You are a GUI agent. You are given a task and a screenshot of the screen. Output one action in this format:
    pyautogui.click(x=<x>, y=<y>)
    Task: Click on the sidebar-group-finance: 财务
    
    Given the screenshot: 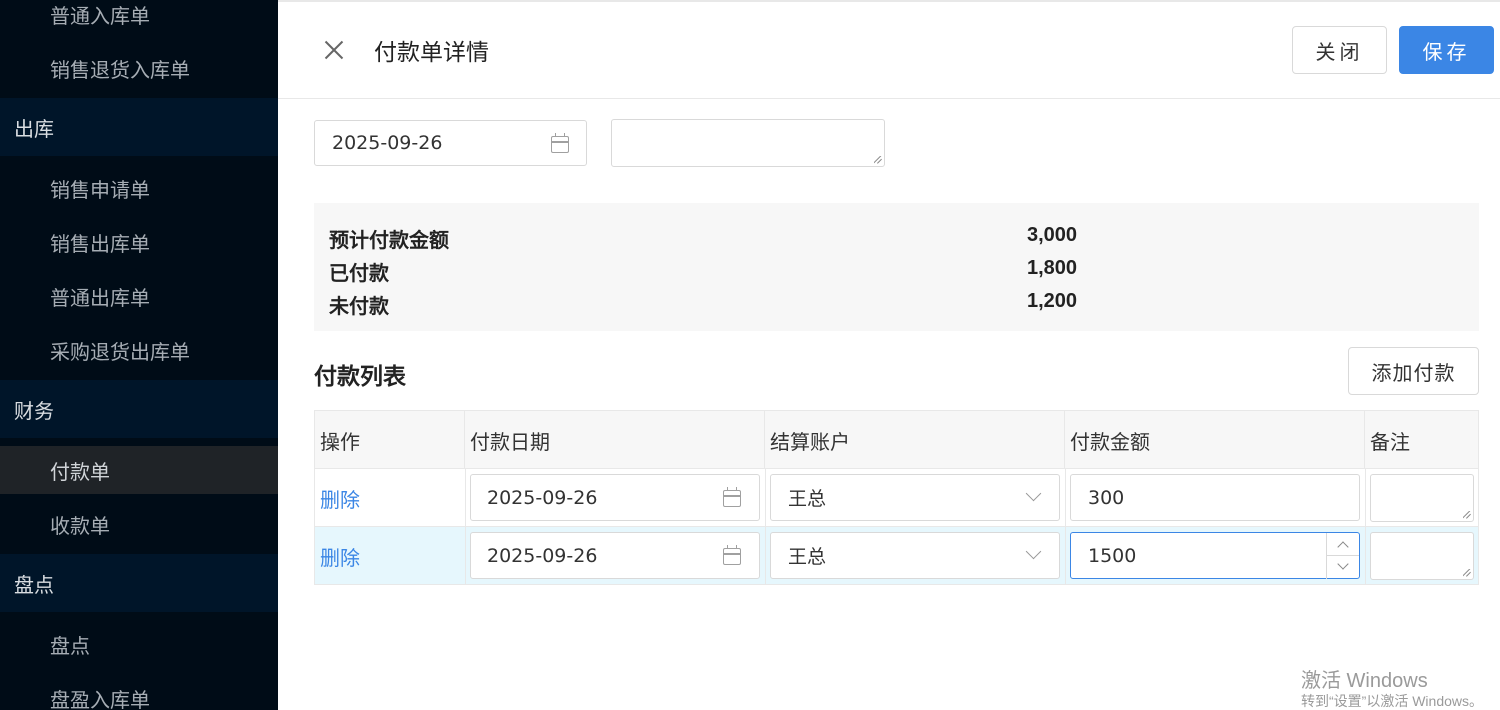 What is the action you would take?
    pyautogui.click(x=139, y=409)
    